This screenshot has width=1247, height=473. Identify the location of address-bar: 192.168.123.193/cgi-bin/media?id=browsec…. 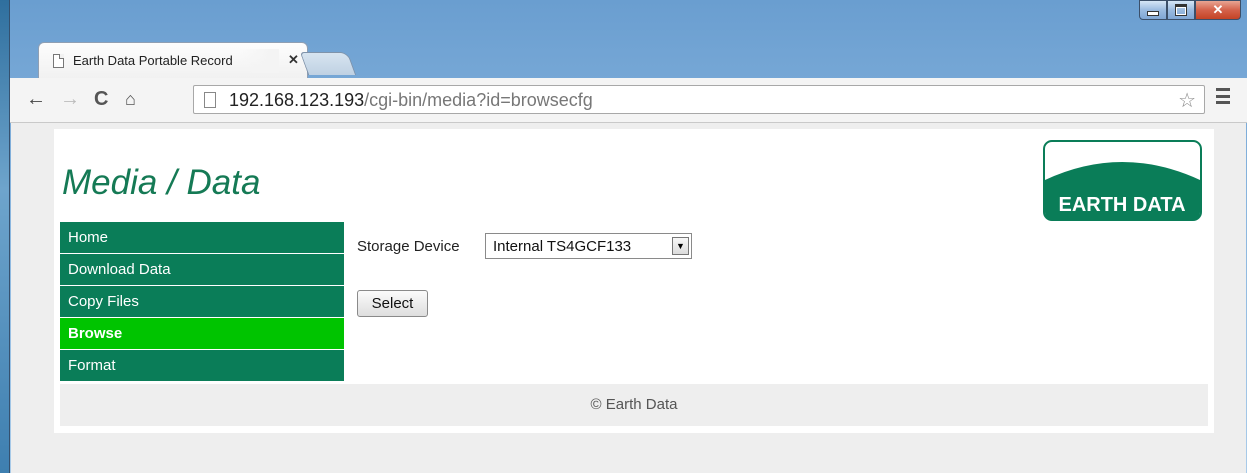
(699, 99).